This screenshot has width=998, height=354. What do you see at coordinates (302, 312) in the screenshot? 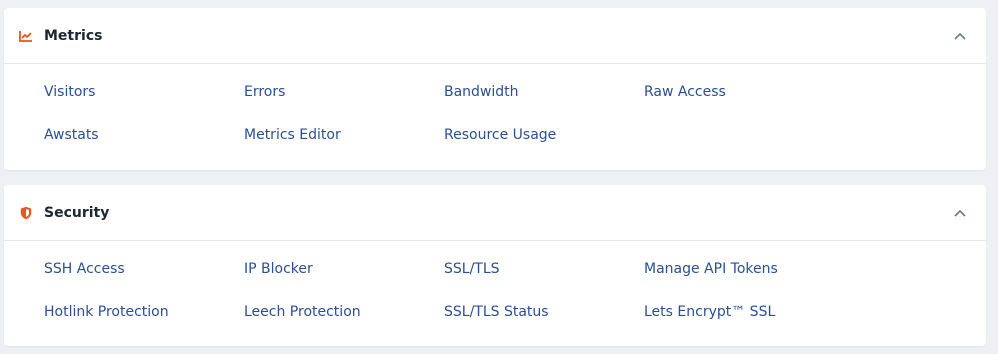
I see `link-leech-protection: Leech Protection` at bounding box center [302, 312].